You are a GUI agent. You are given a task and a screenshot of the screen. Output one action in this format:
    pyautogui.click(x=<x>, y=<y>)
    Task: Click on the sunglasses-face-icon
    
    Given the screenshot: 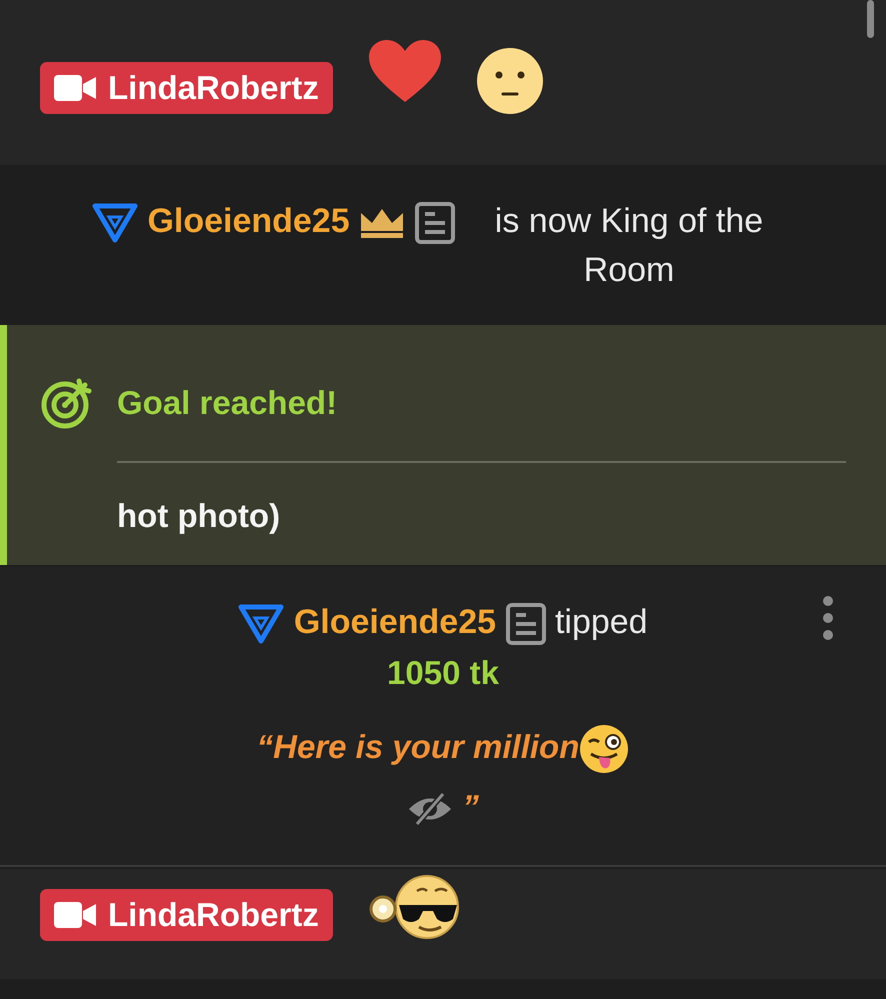 What is the action you would take?
    pyautogui.click(x=414, y=907)
    